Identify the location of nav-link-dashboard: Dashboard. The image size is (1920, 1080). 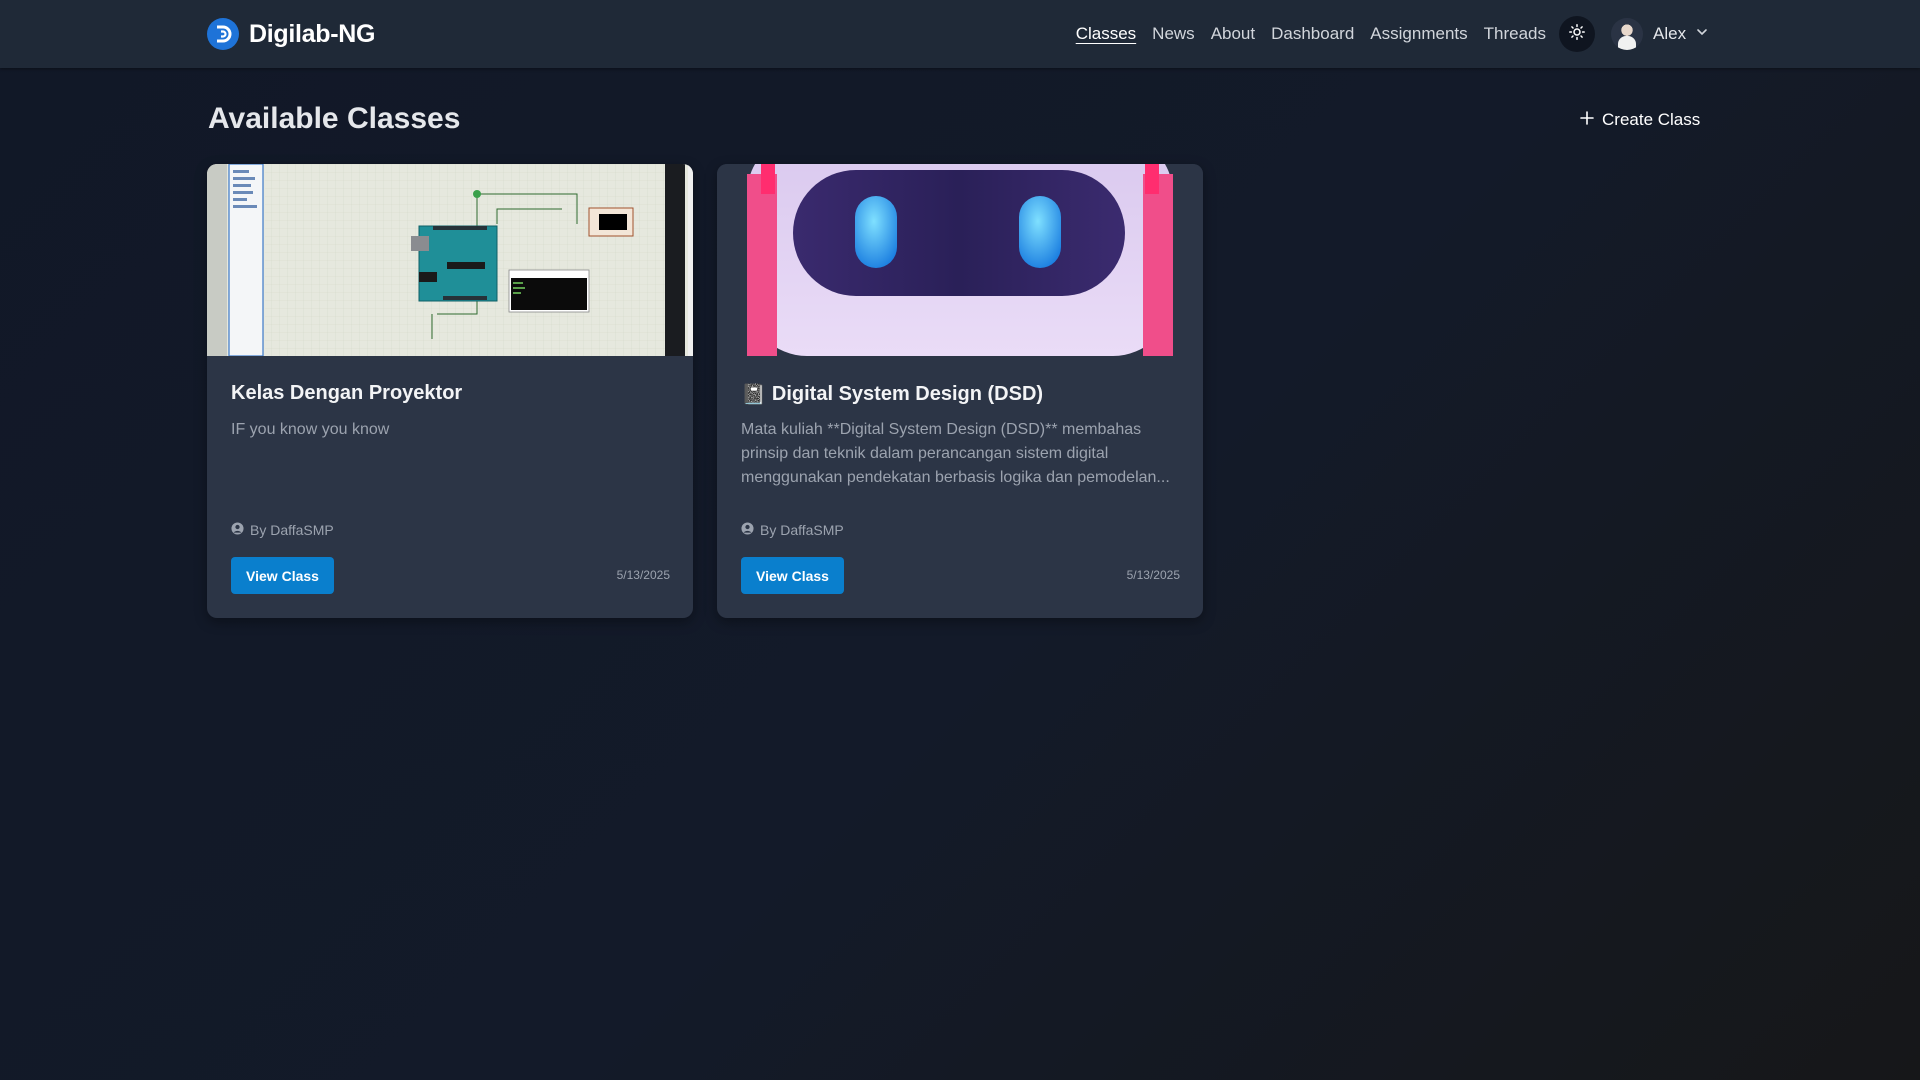
(1312, 34).